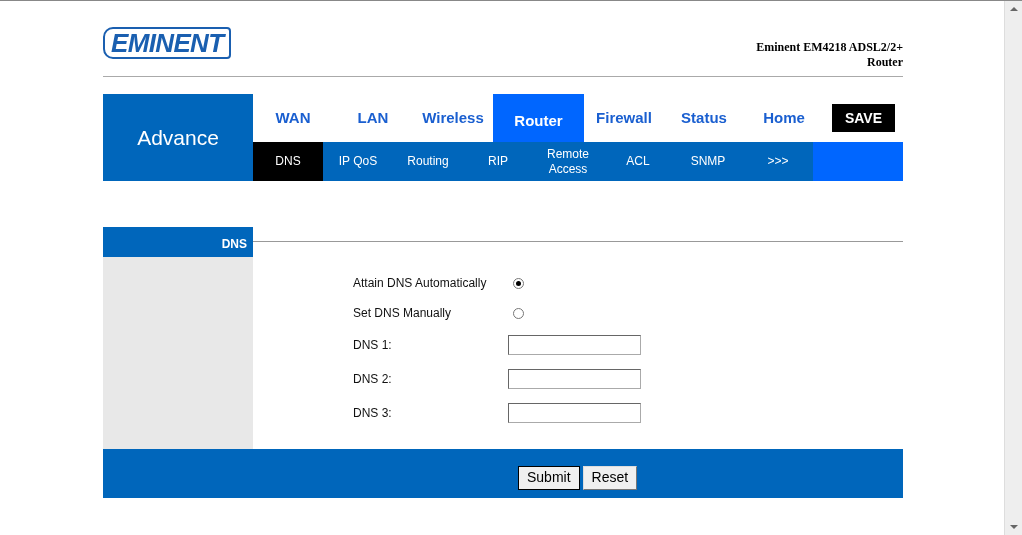 The height and width of the screenshot is (535, 1022). I want to click on field-label: DNS 2:, so click(373, 379).